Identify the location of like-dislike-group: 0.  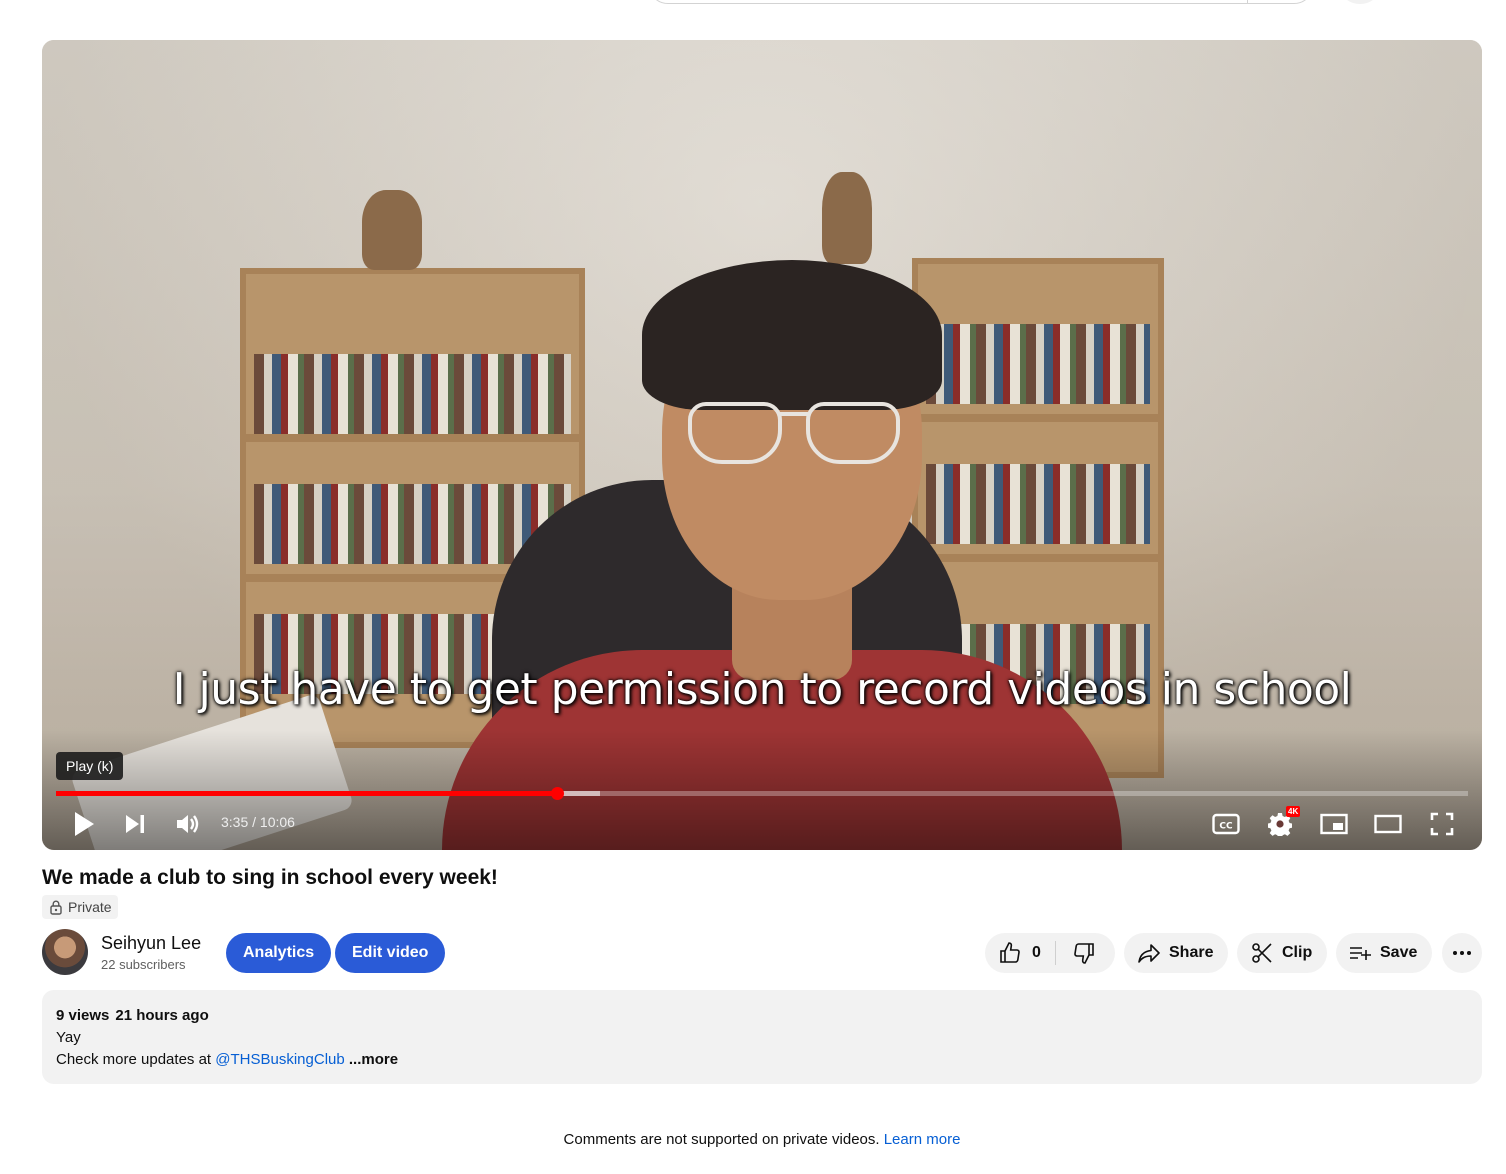
(1050, 953).